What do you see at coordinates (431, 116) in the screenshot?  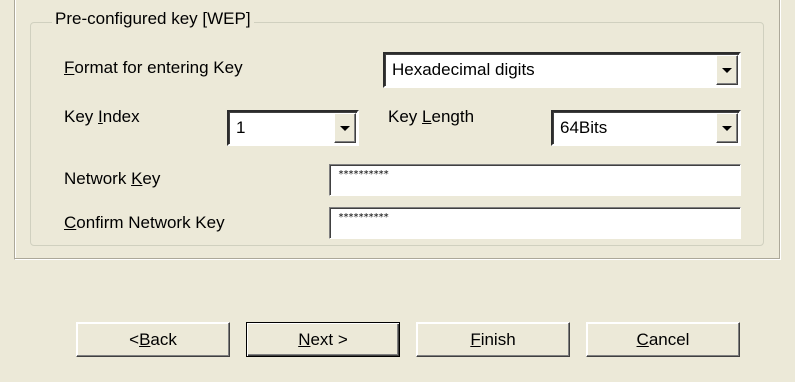 I see `key-length-label: Key Length` at bounding box center [431, 116].